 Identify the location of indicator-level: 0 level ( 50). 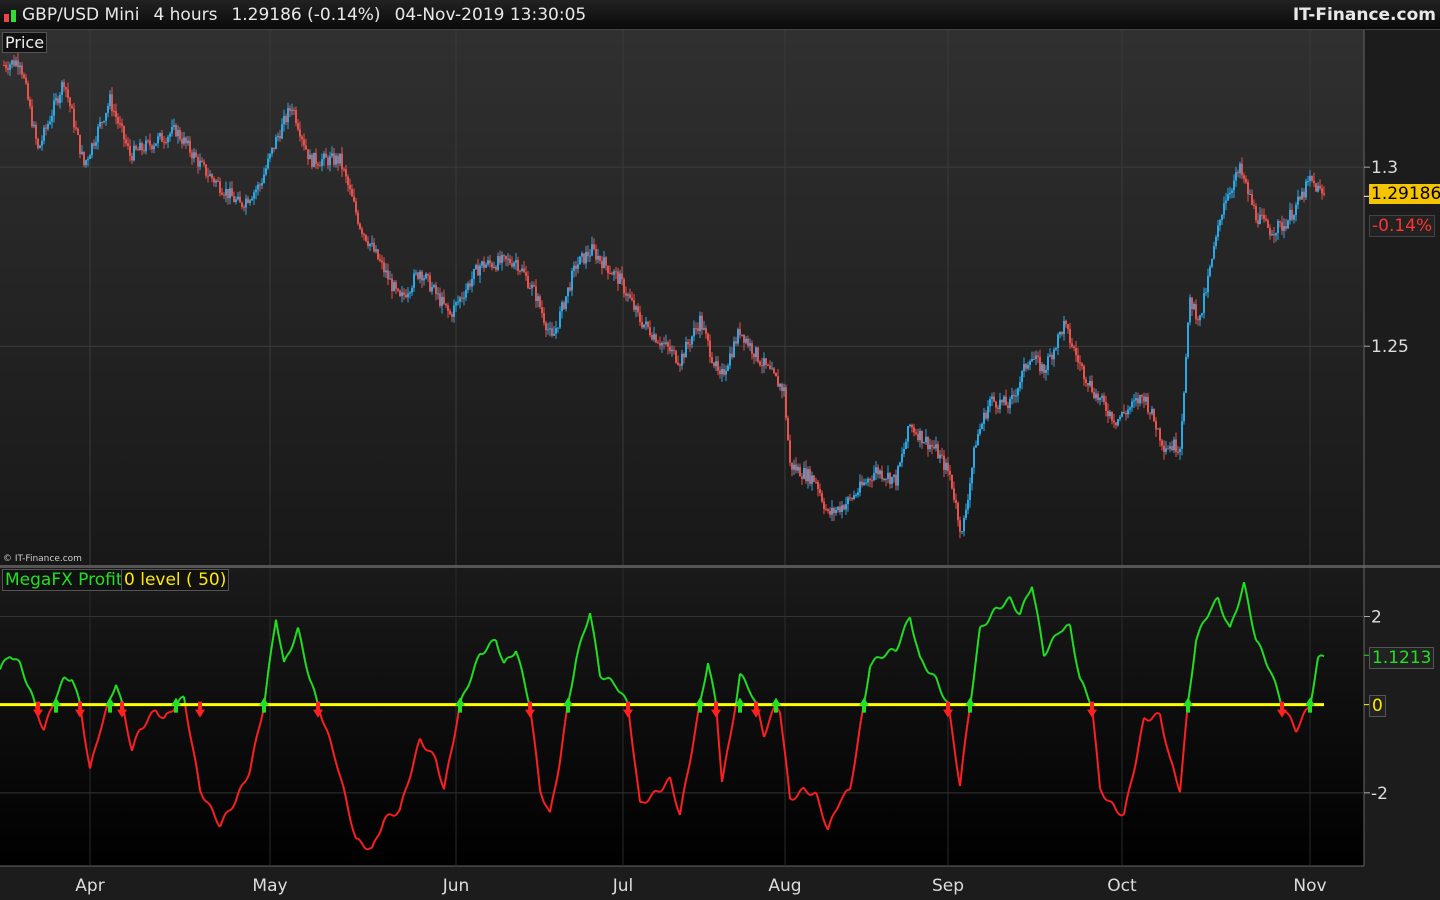
(175, 580).